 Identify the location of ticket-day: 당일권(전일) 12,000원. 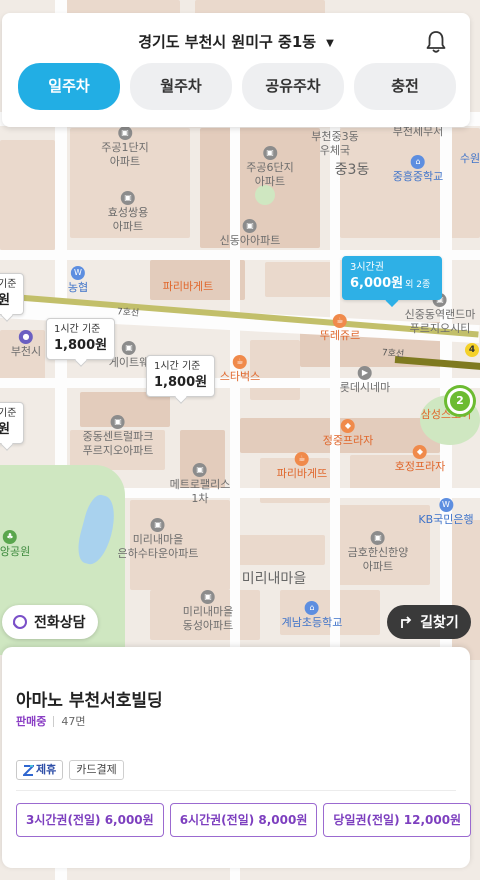
(397, 820).